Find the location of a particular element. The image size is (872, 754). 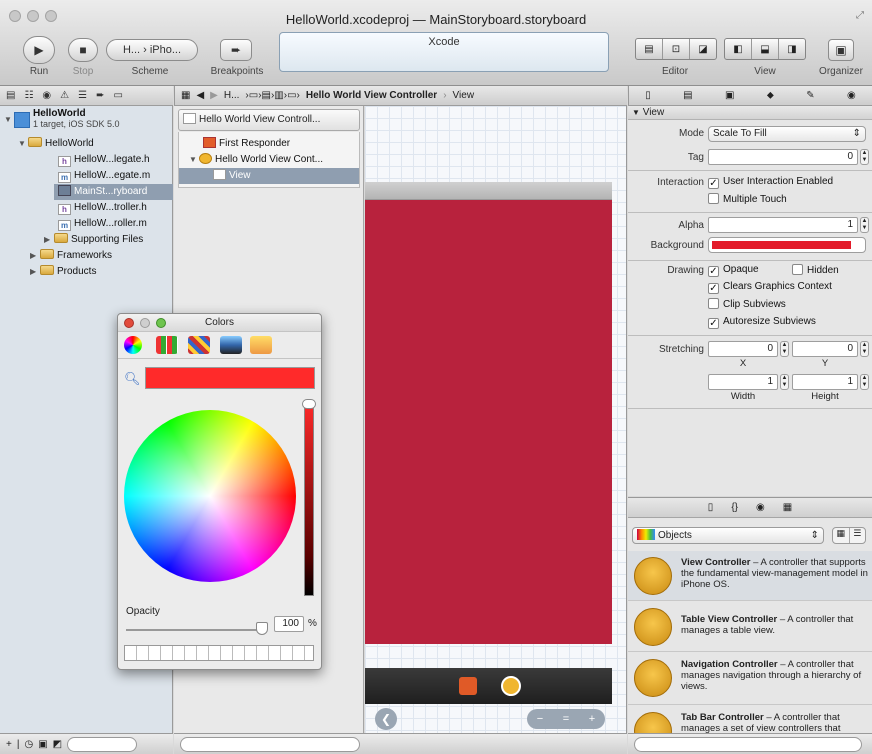

file-row: m HelloW...egate.m is located at coordinates (104, 176).